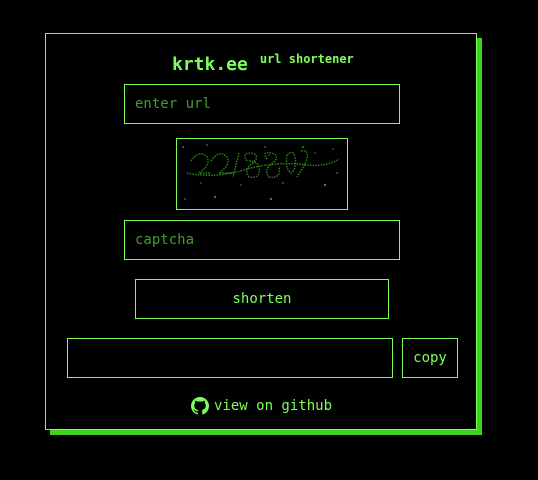  Describe the element at coordinates (306, 59) in the screenshot. I see `brand-tagline: url shortener` at that location.